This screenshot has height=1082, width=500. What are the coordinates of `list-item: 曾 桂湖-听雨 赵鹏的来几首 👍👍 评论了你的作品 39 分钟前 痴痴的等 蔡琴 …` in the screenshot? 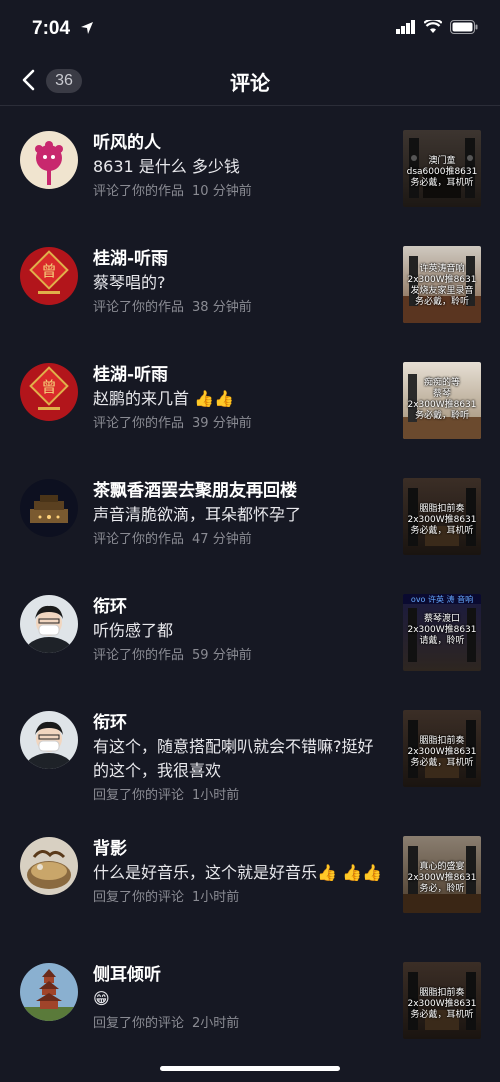 It's located at (250, 397).